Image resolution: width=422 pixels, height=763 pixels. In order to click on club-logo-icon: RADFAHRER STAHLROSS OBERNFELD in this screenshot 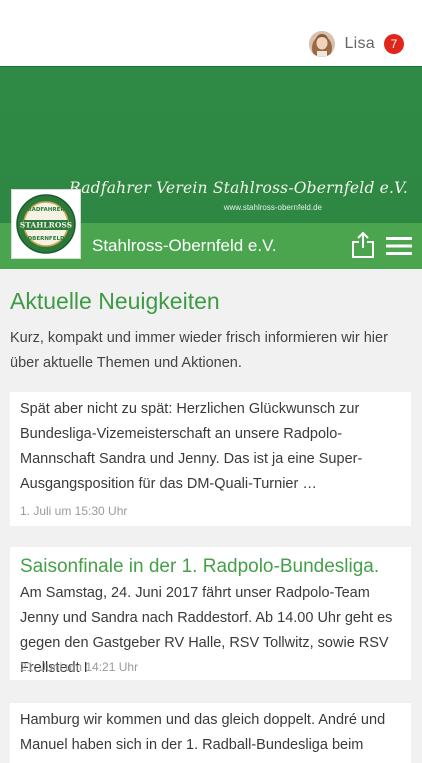, I will do `click(46, 224)`.